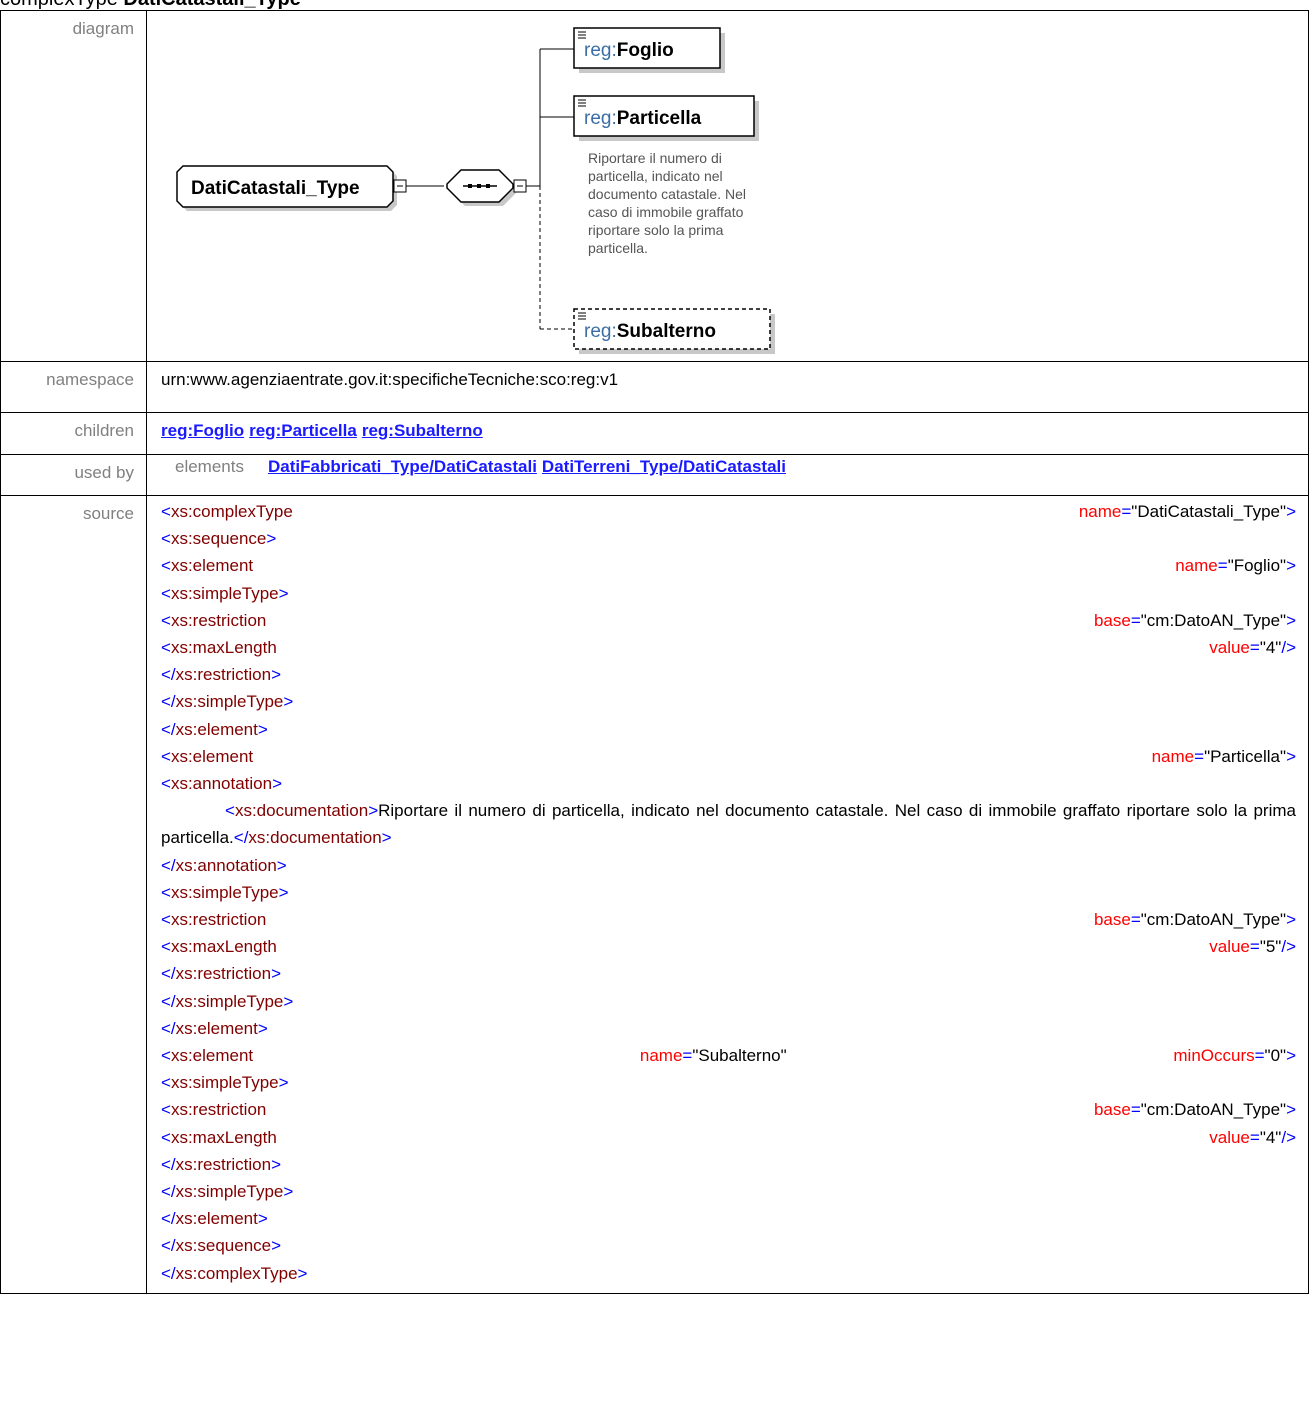 The height and width of the screenshot is (1421, 1310). I want to click on child-link-subalterno: reg:Subalterno, so click(422, 430).